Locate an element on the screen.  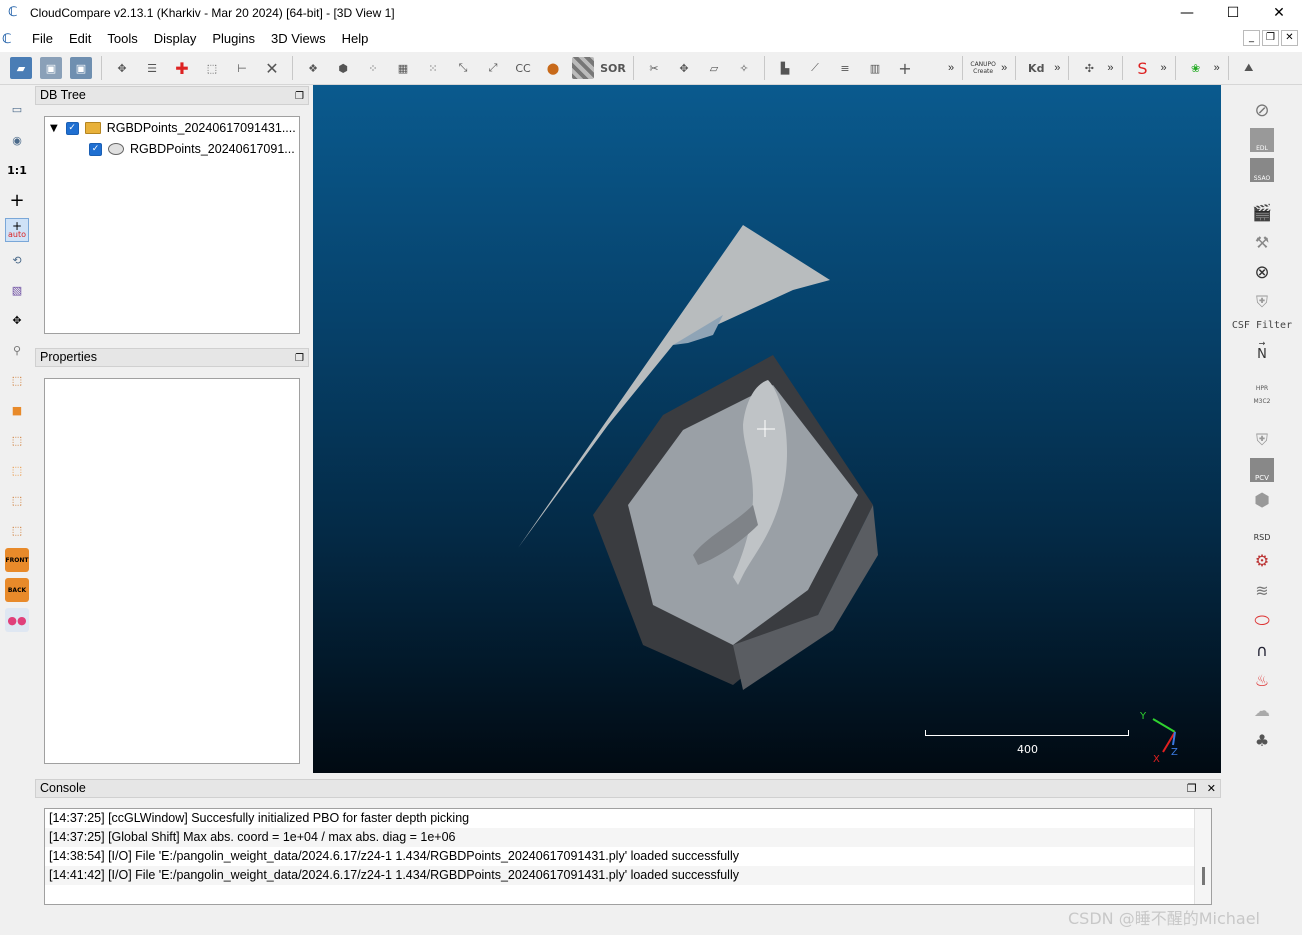
cc-icon: CC is located at coordinates (523, 68).